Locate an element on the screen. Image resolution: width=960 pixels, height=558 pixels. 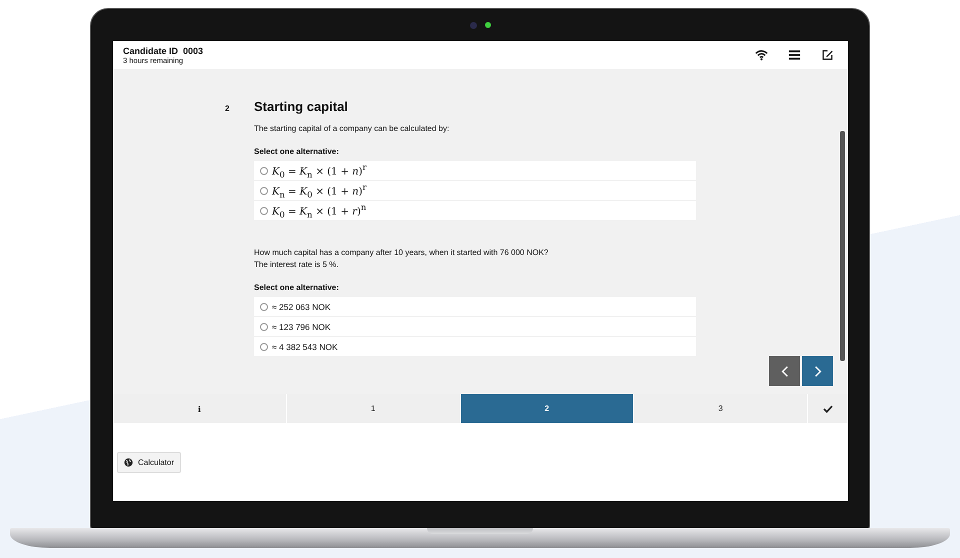
candidate-id: Candidate ID 0003 is located at coordinates (163, 51).